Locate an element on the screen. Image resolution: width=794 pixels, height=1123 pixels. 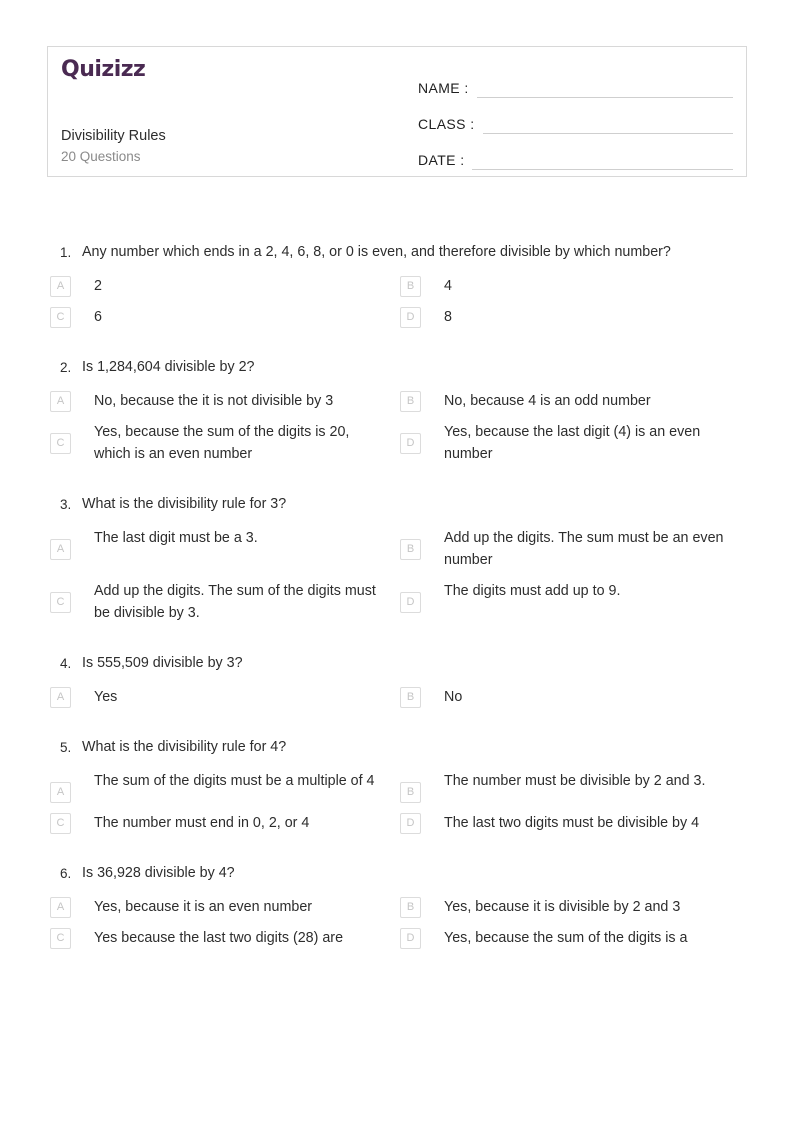
class-field-input is located at coordinates (607, 123).